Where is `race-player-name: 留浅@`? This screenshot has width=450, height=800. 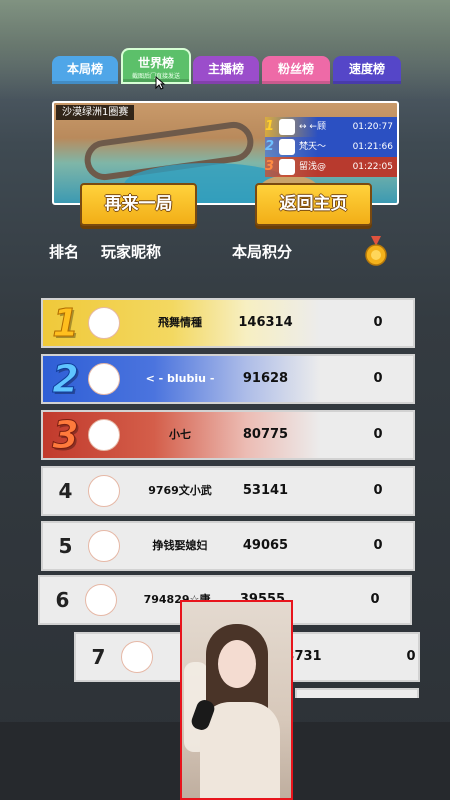 race-player-name: 留浅@ is located at coordinates (313, 167).